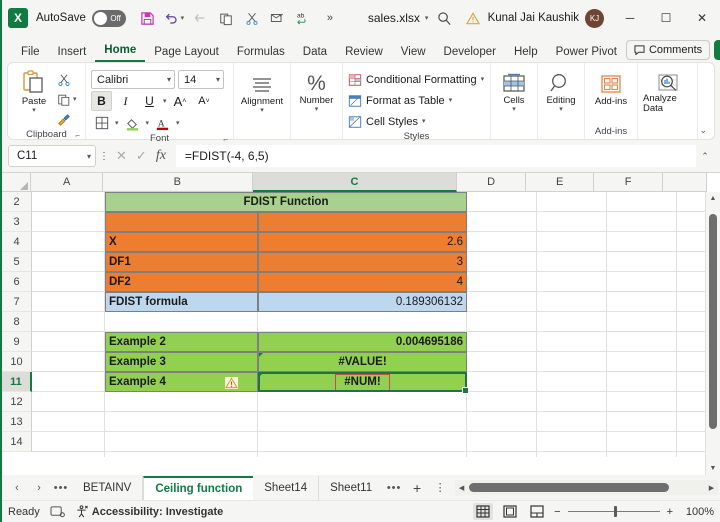  I want to click on formula-bar-expand-icon: ⌃, so click(705, 156).